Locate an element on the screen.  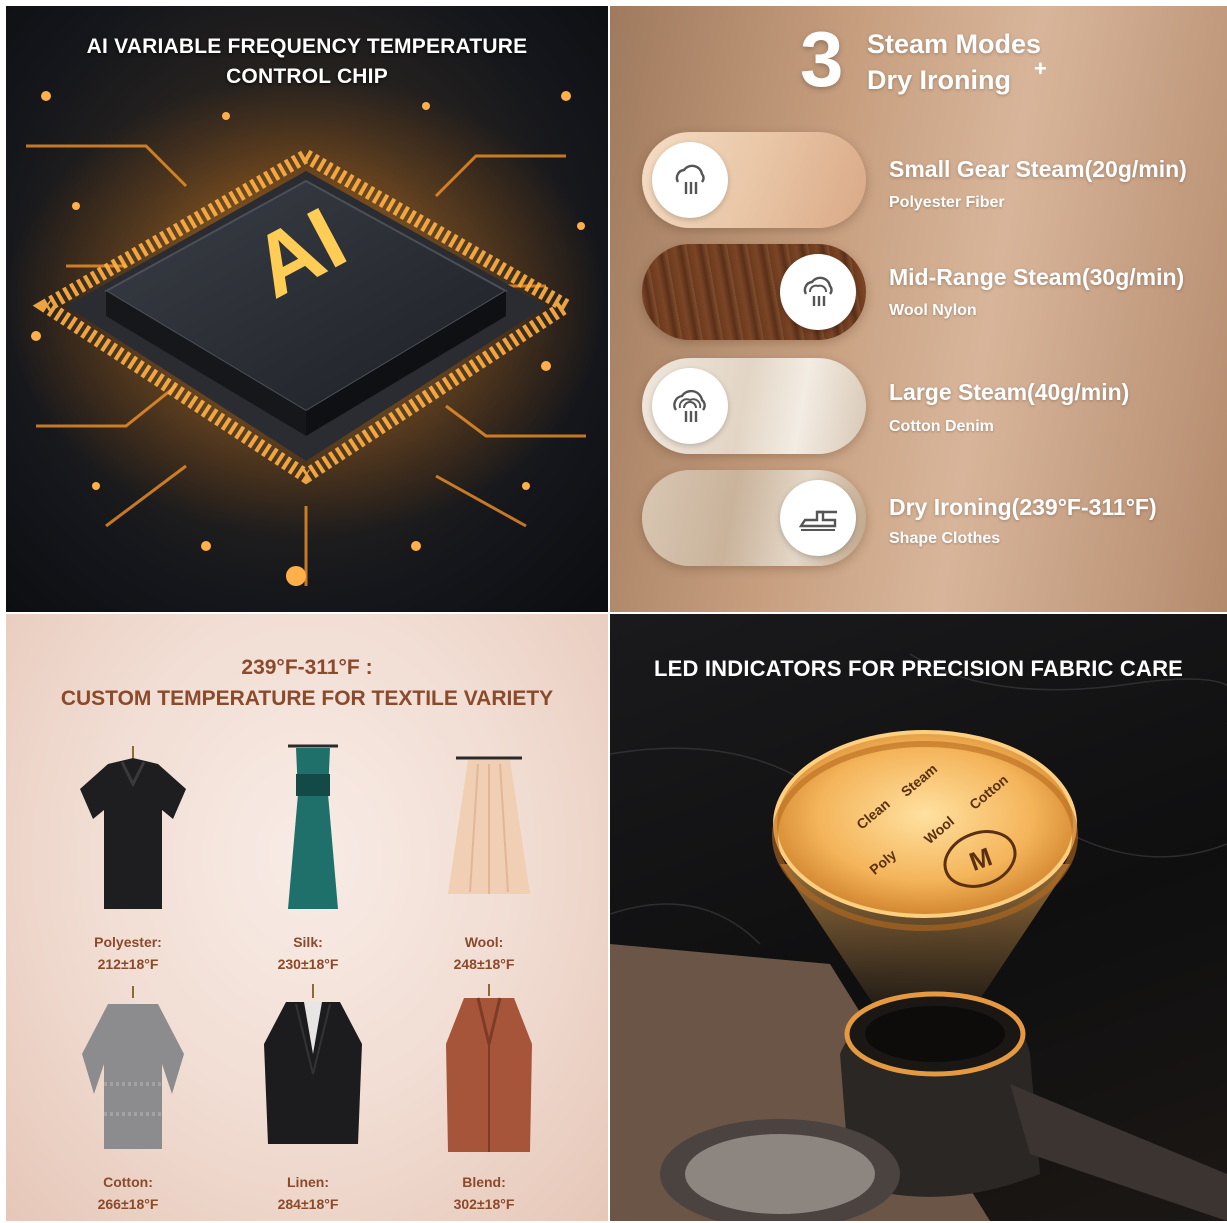
mode-subtitle-2: Wool Nylon is located at coordinates (933, 310).